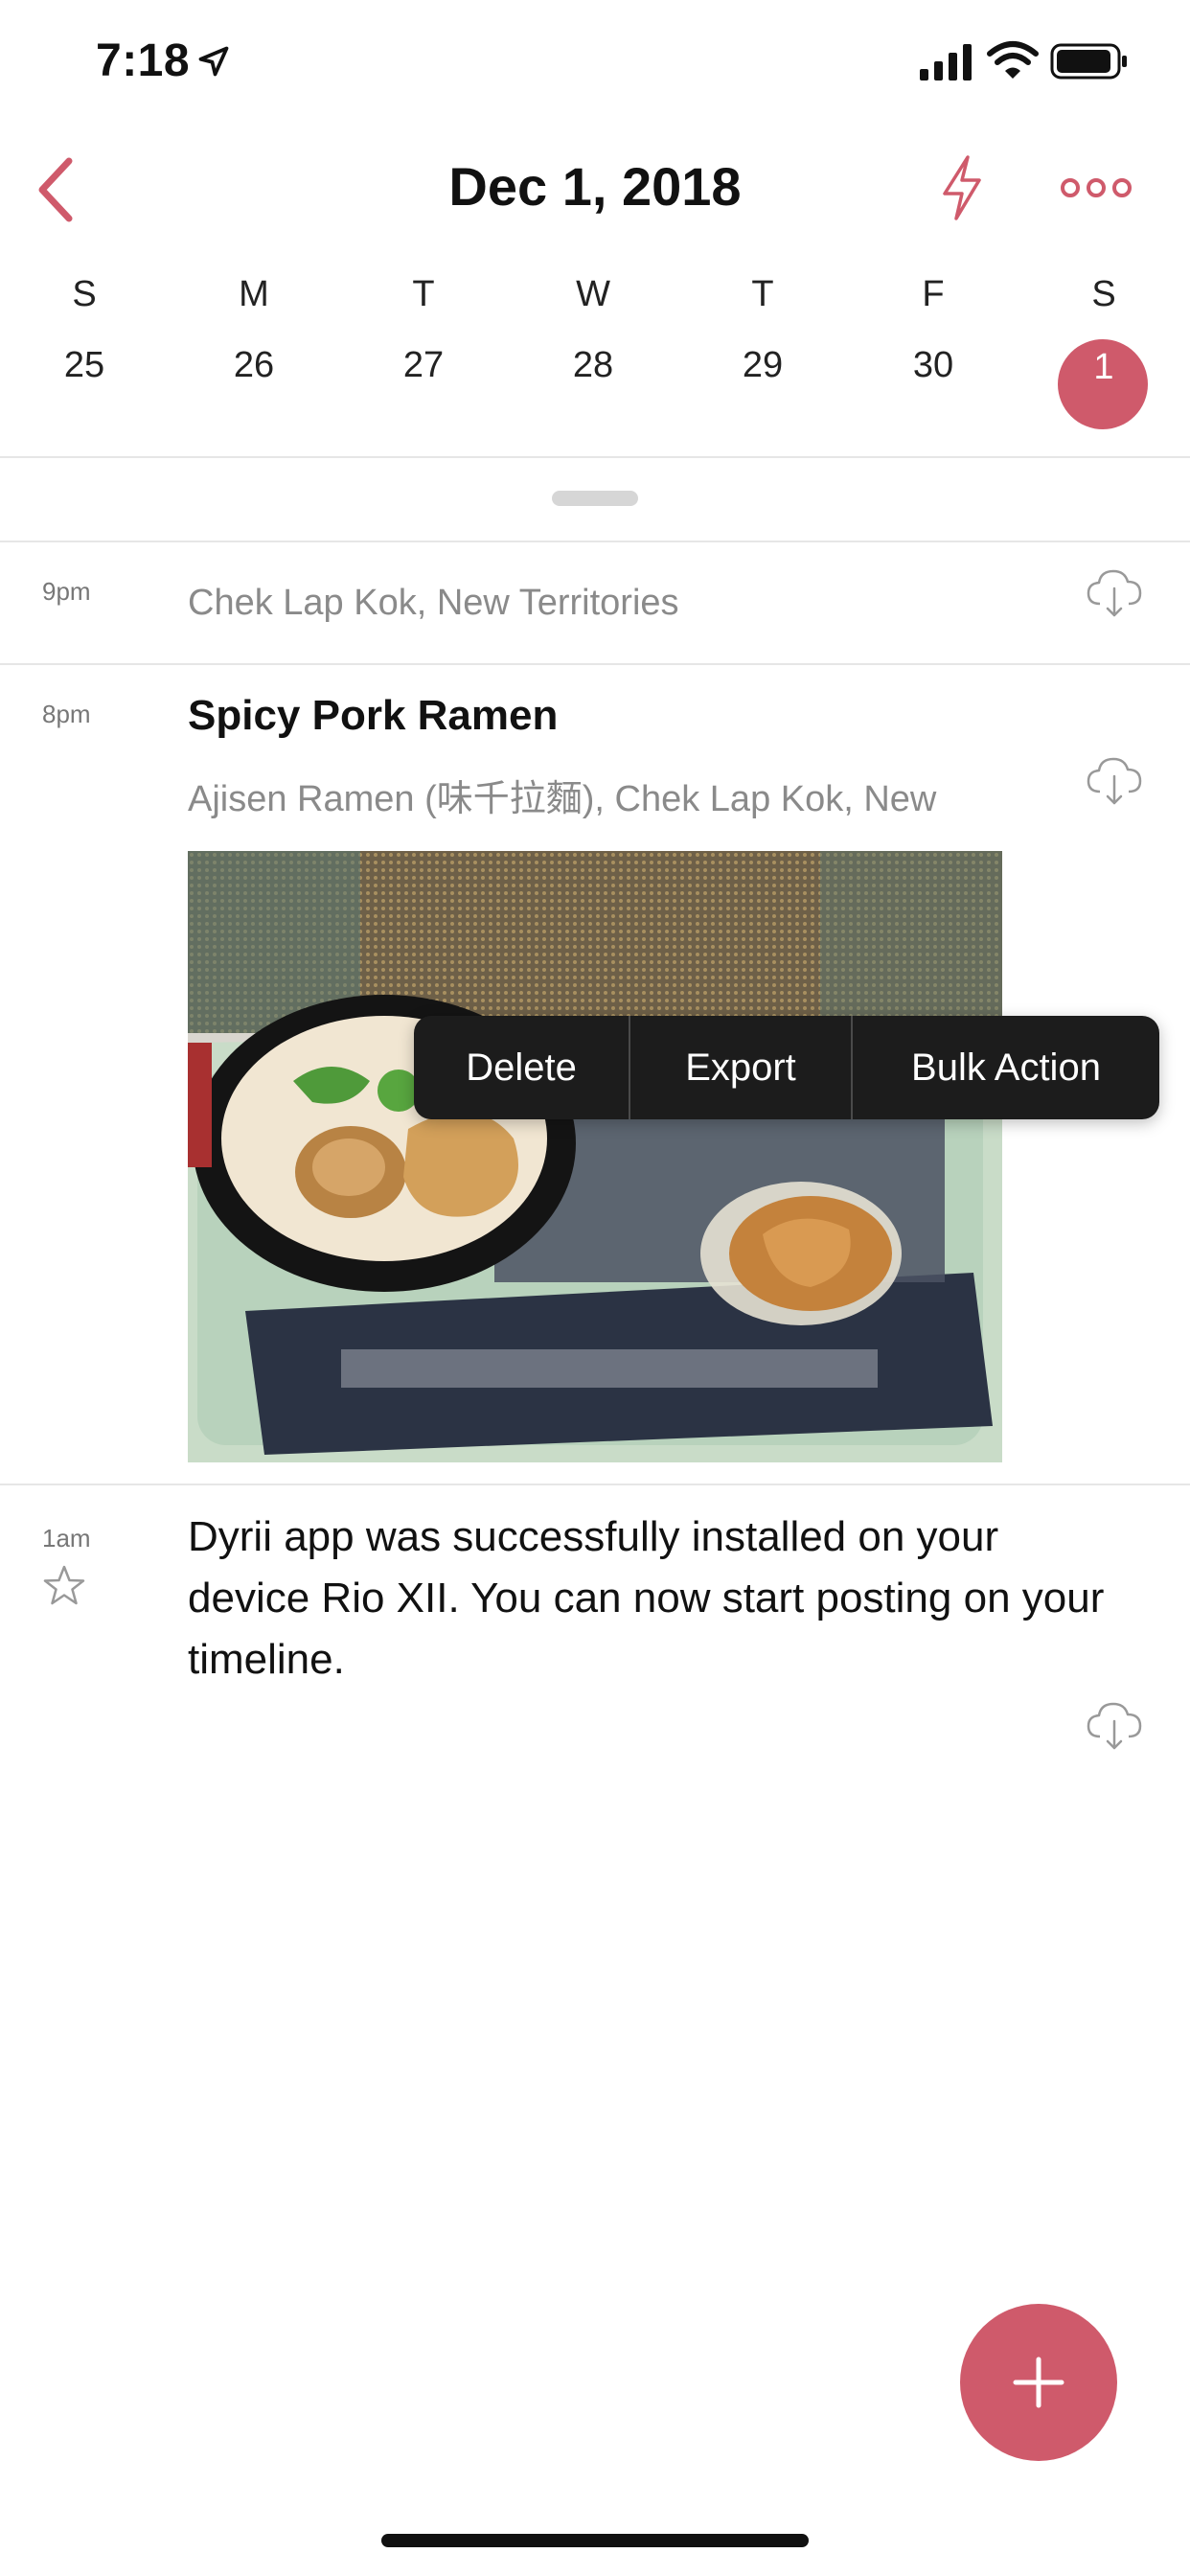 Image resolution: width=1190 pixels, height=2576 pixels. Describe the element at coordinates (946, 62) in the screenshot. I see `cellular-signal-icon` at that location.